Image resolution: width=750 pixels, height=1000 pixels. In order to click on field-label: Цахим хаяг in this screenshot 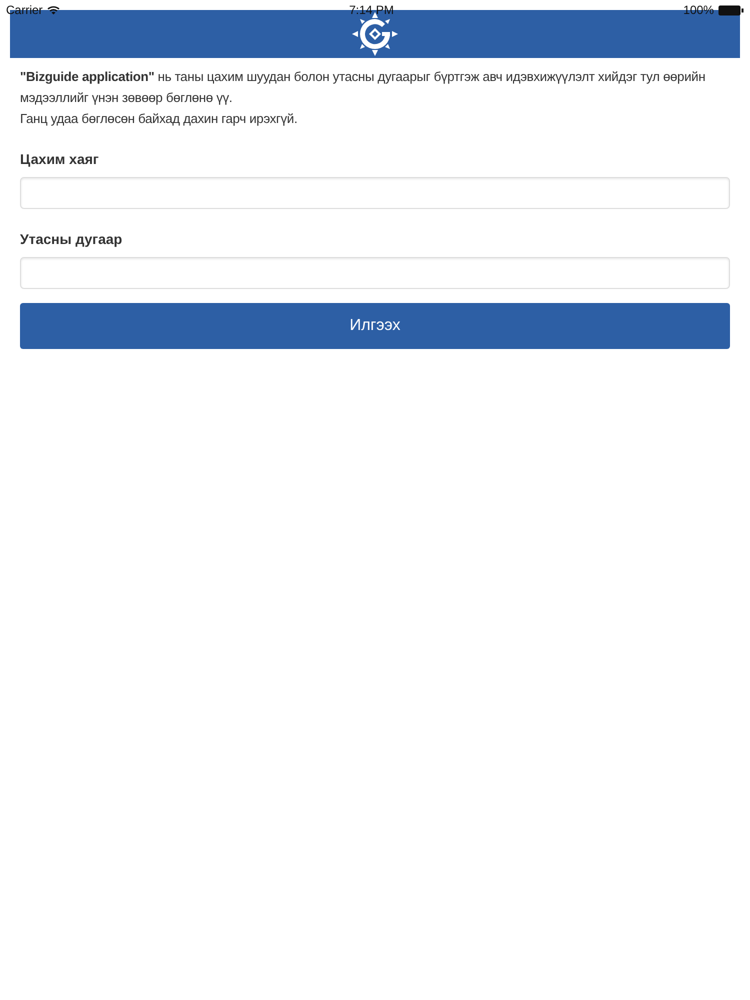, I will do `click(60, 159)`.